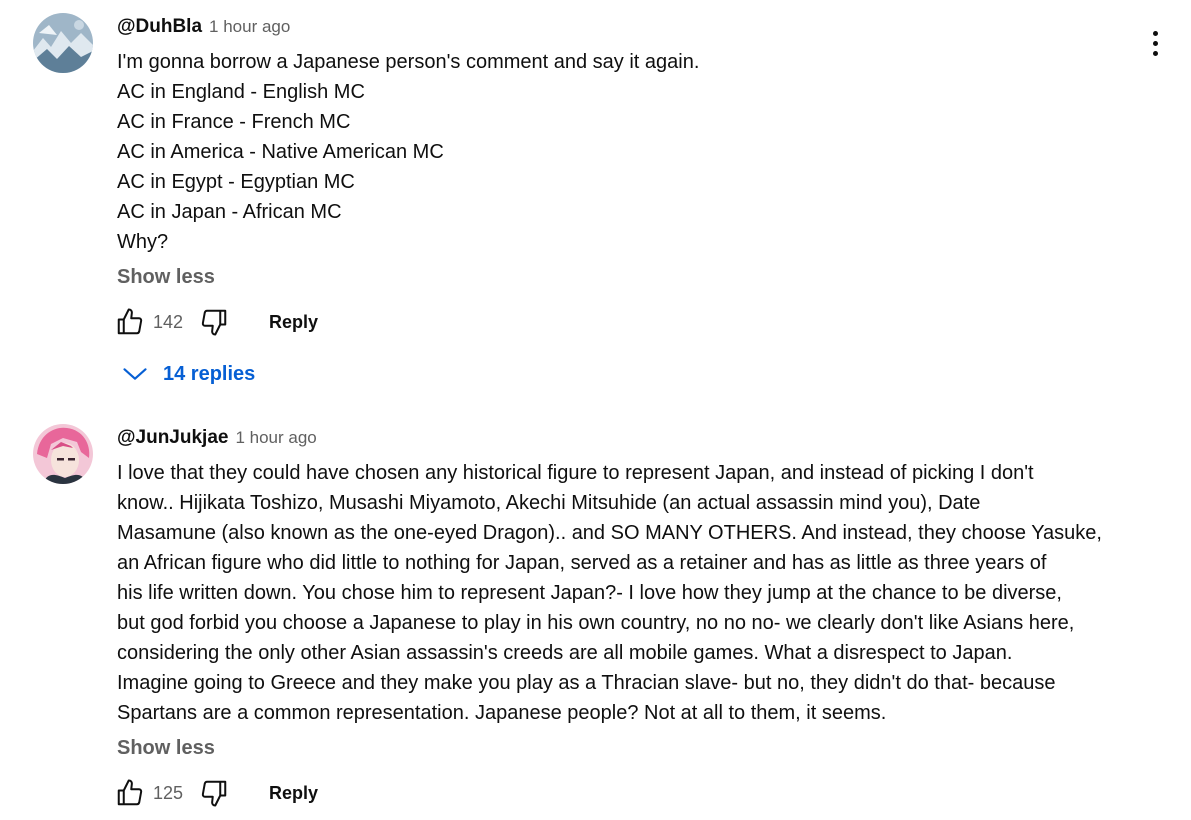 Image resolution: width=1191 pixels, height=820 pixels. Describe the element at coordinates (159, 27) in the screenshot. I see `author-name: @DuhBla` at that location.